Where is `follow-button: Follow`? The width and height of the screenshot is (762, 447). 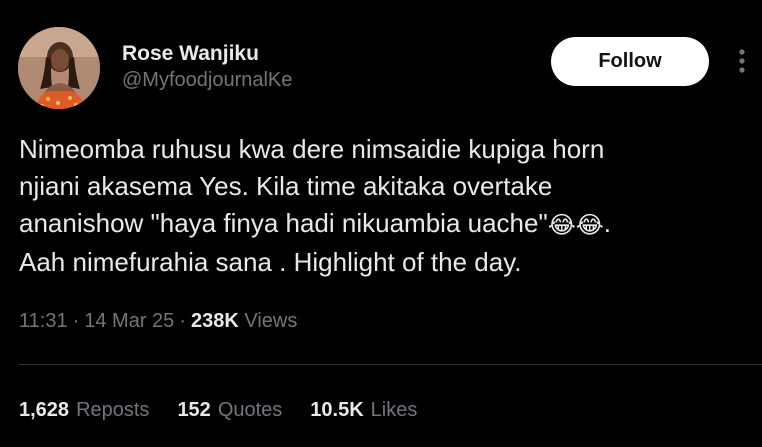 follow-button: Follow is located at coordinates (630, 61).